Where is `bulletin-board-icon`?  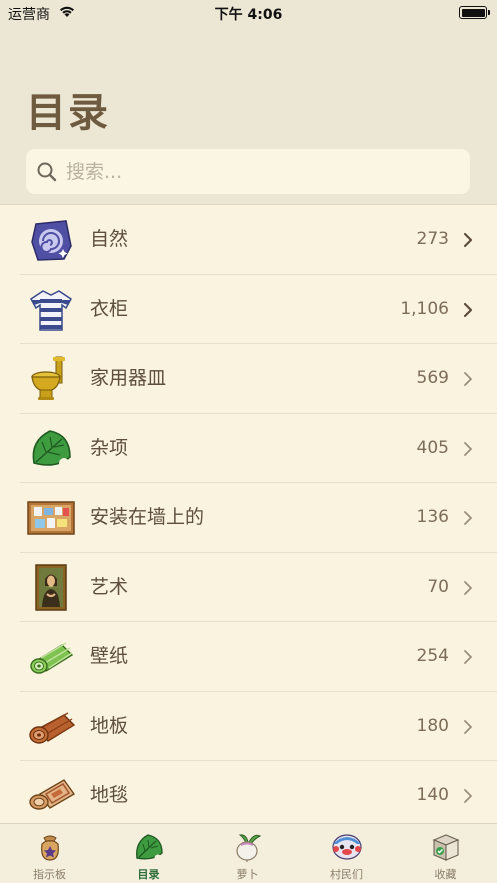 bulletin-board-icon is located at coordinates (51, 518).